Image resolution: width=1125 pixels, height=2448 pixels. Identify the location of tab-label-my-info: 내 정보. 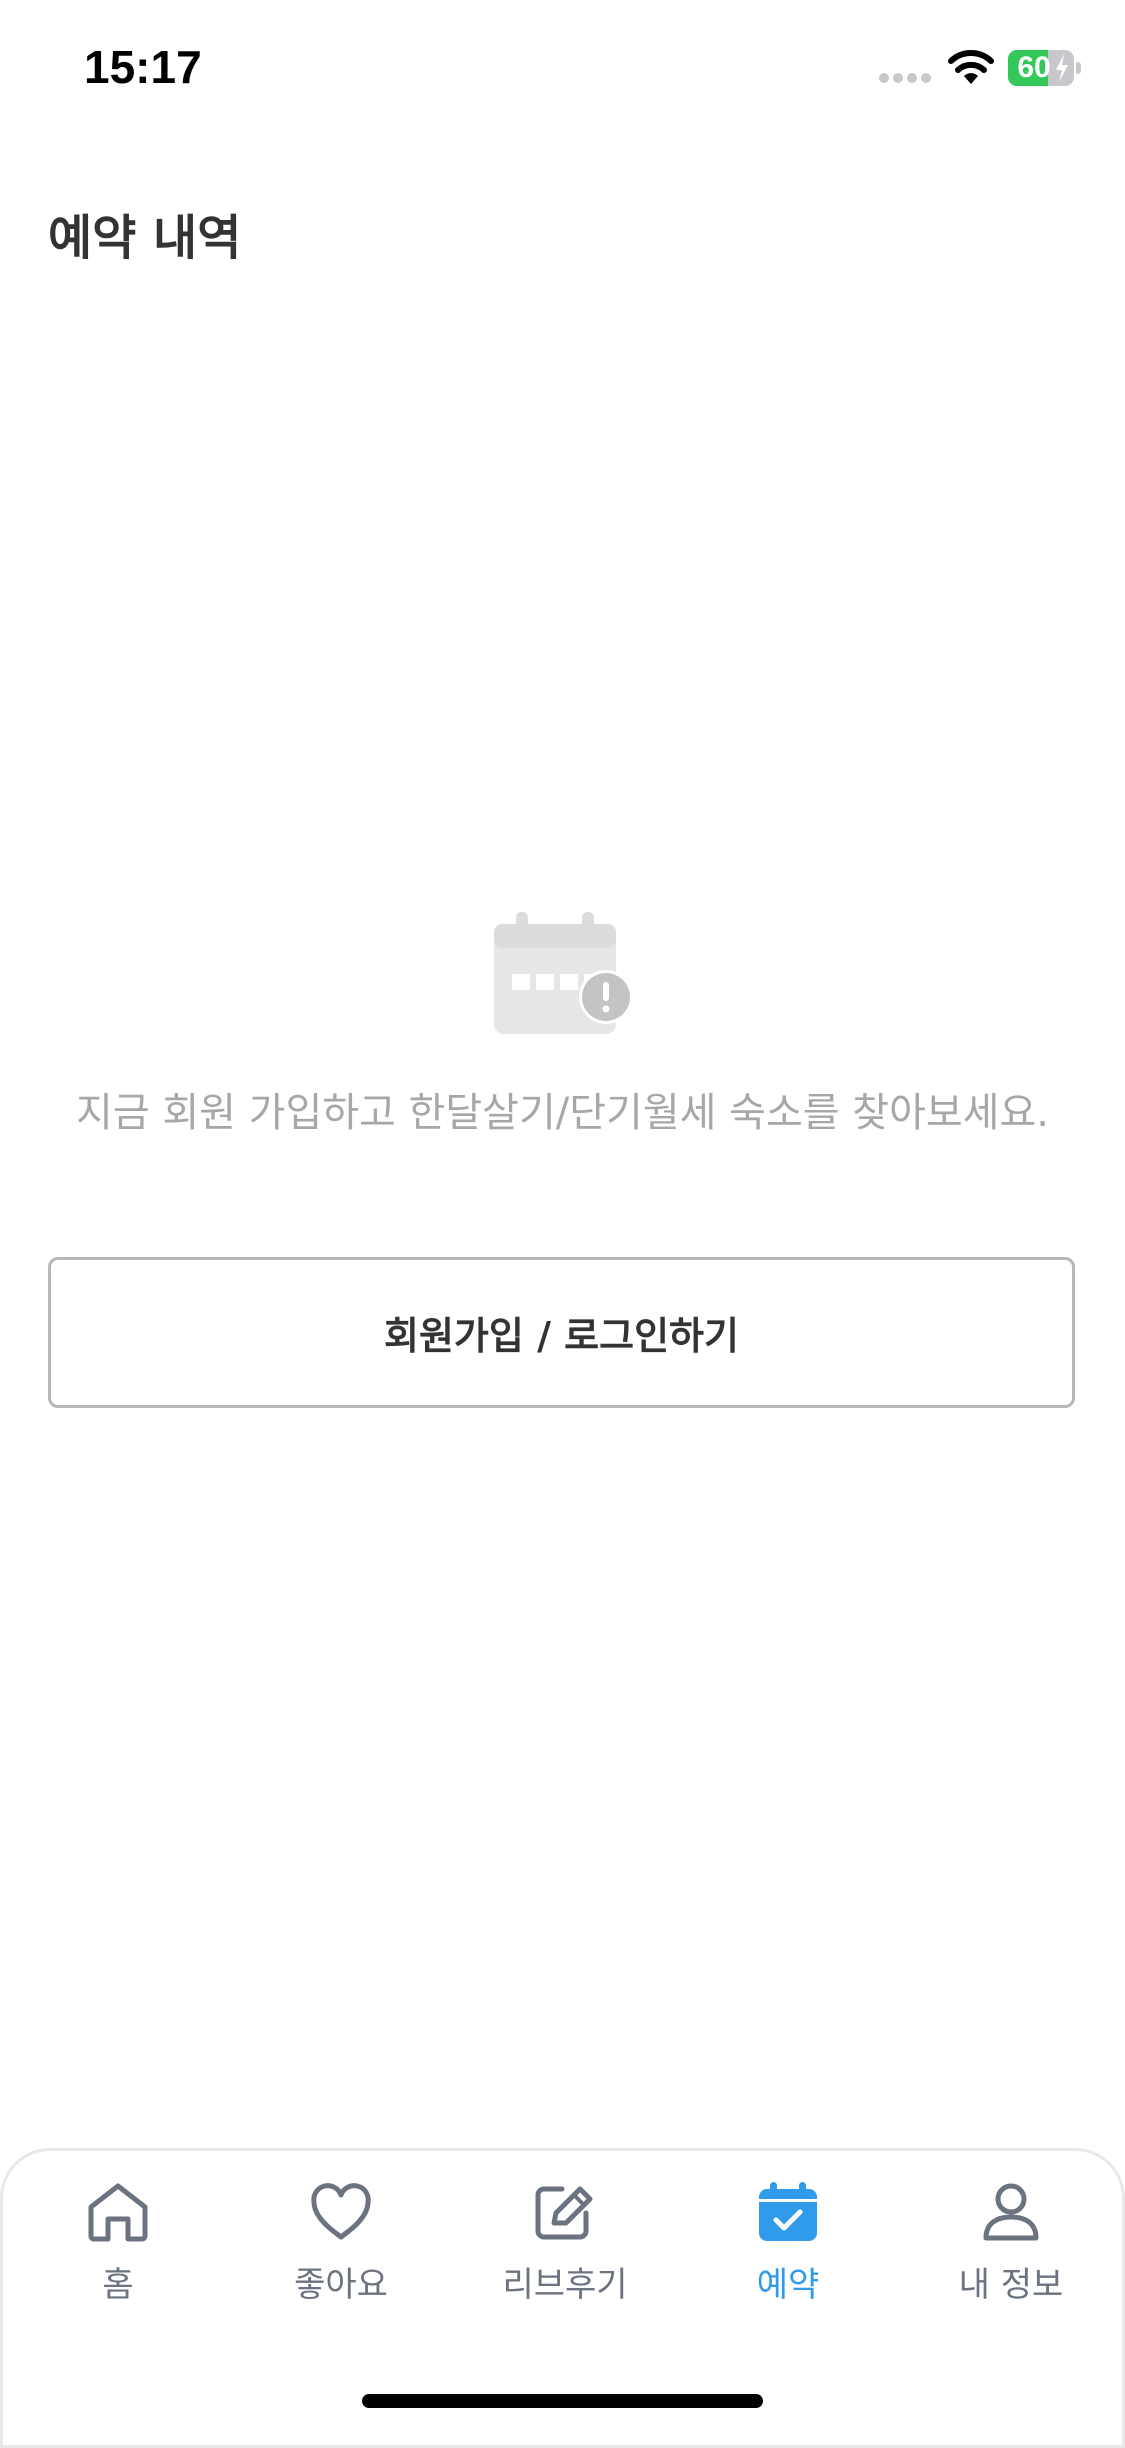
(1011, 2285).